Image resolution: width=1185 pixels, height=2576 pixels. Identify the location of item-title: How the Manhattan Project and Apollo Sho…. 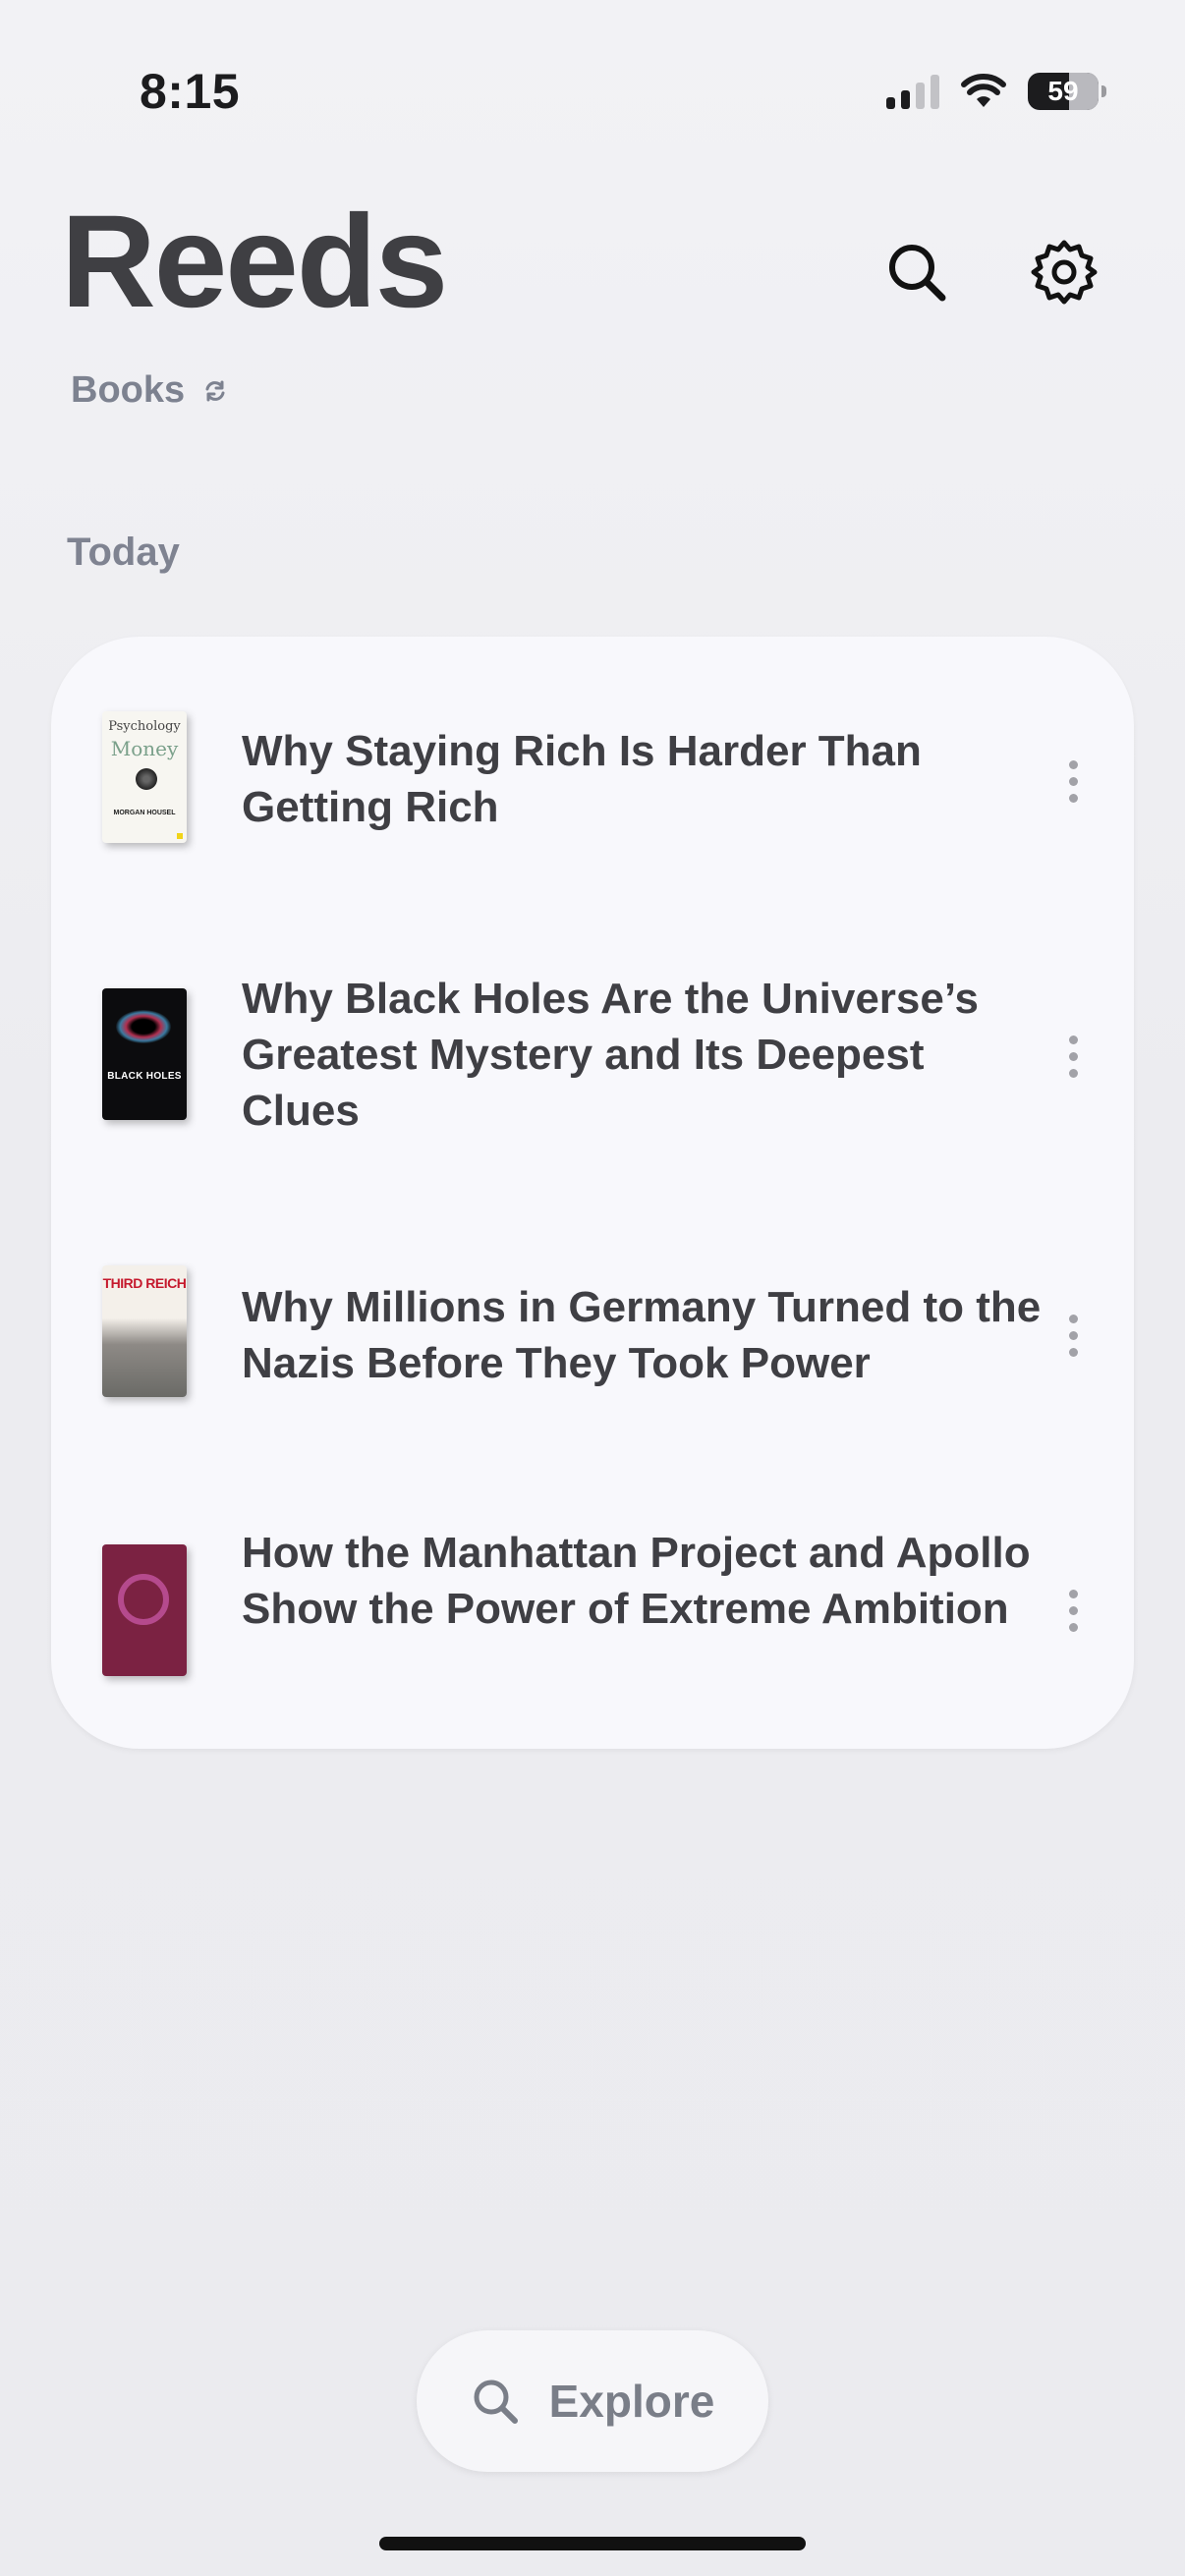
(637, 1581).